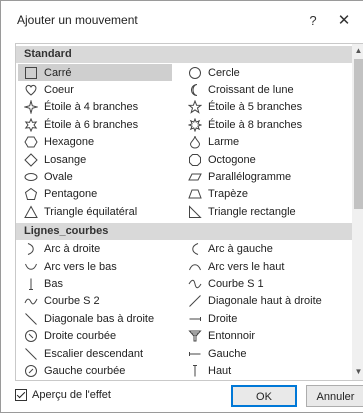 The height and width of the screenshot is (413, 363). What do you see at coordinates (91, 124) in the screenshot?
I see `motion-item-label: Étoile à 6 branches` at bounding box center [91, 124].